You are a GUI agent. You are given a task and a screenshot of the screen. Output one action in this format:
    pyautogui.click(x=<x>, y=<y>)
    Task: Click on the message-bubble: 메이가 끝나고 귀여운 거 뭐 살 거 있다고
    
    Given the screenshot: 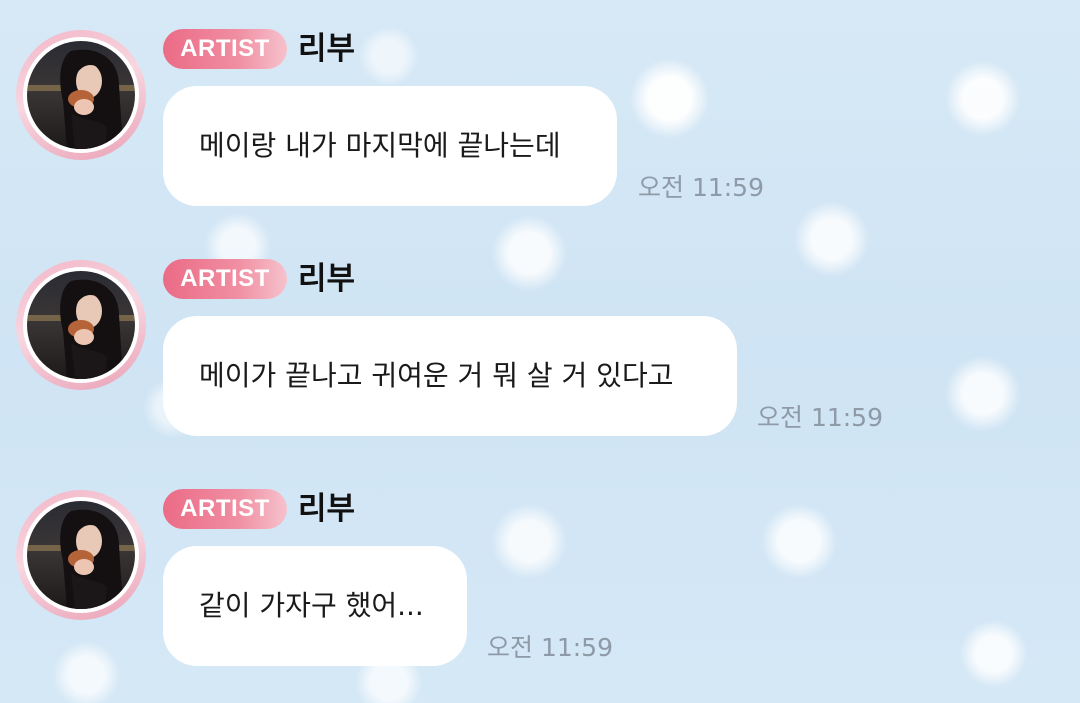 What is the action you would take?
    pyautogui.click(x=450, y=376)
    